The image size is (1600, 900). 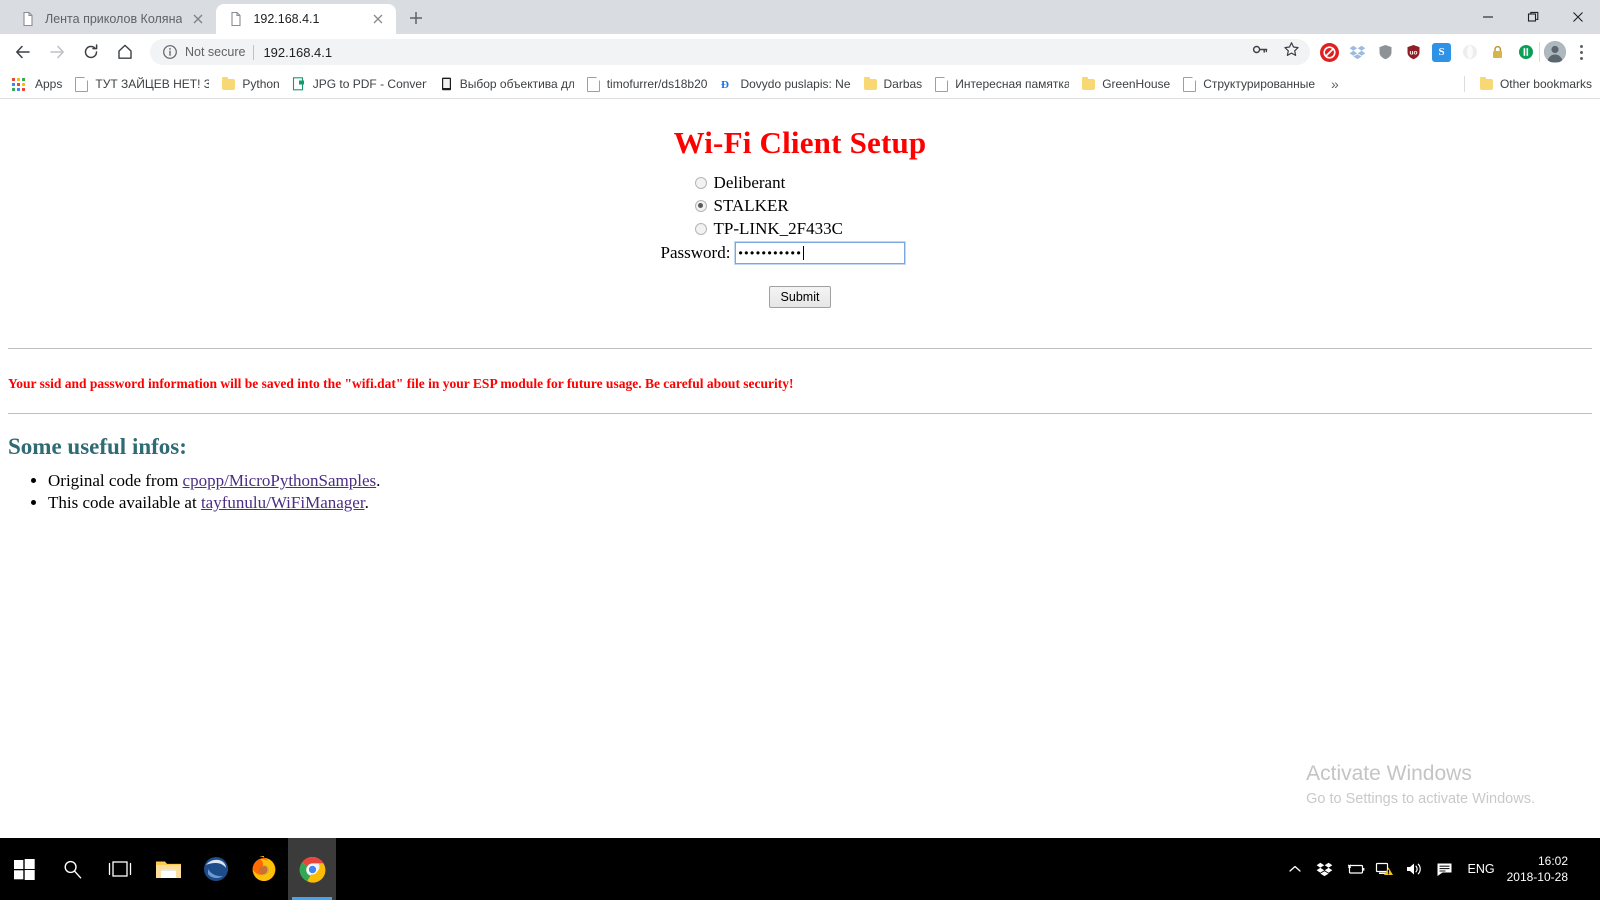 I want to click on bookmark-item-5: Ɖ Dovydo puslapis: Ne, so click(x=784, y=84).